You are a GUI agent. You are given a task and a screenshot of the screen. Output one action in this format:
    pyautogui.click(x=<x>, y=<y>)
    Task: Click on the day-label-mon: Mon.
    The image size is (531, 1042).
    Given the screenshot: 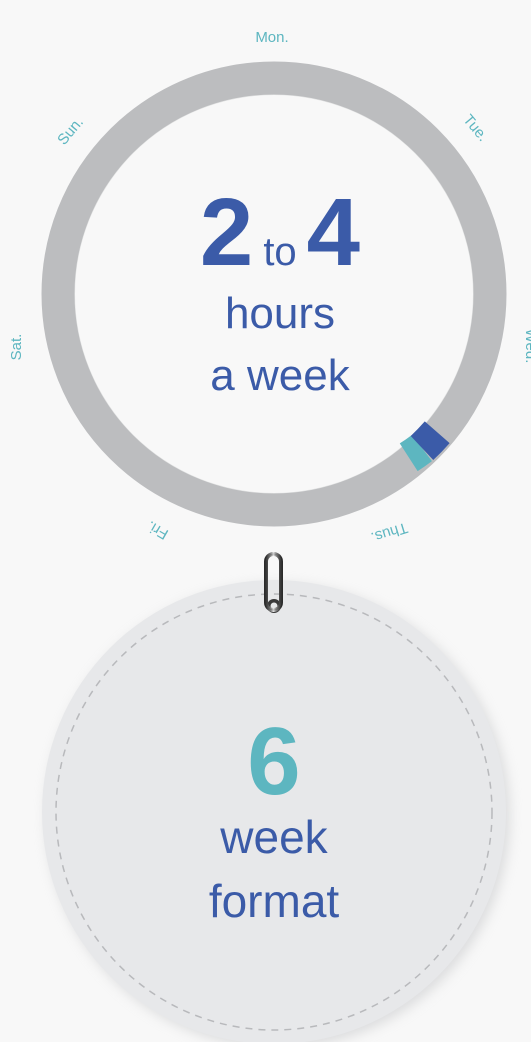 What is the action you would take?
    pyautogui.click(x=271, y=37)
    